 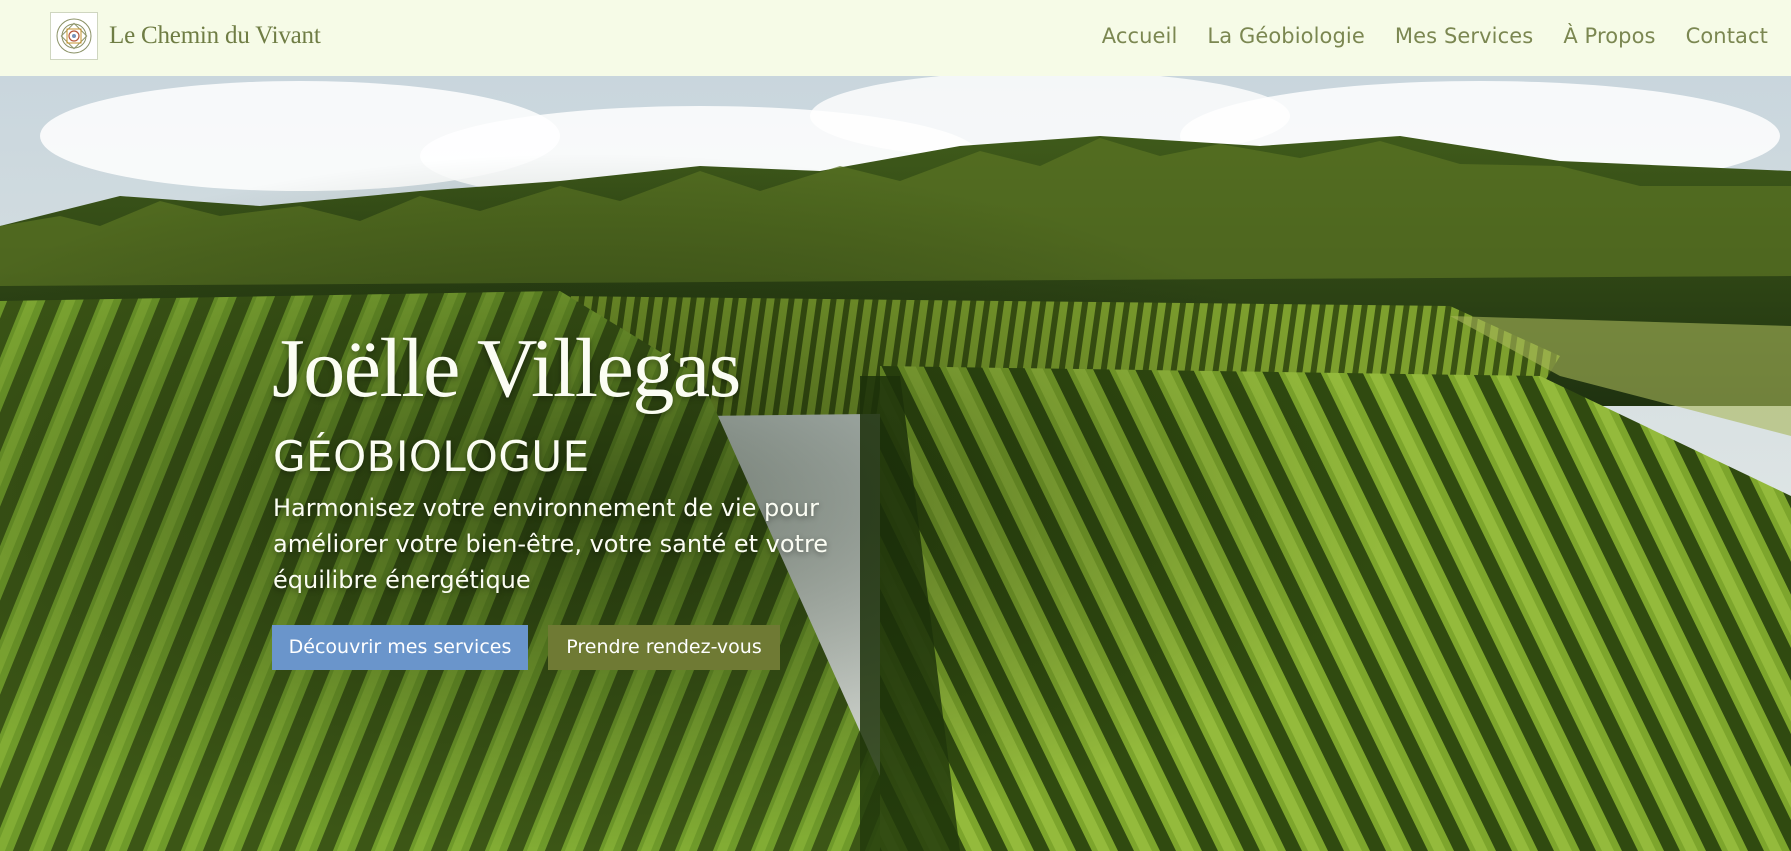 I want to click on brand-name: Le Chemin du Vivant, so click(x=215, y=36).